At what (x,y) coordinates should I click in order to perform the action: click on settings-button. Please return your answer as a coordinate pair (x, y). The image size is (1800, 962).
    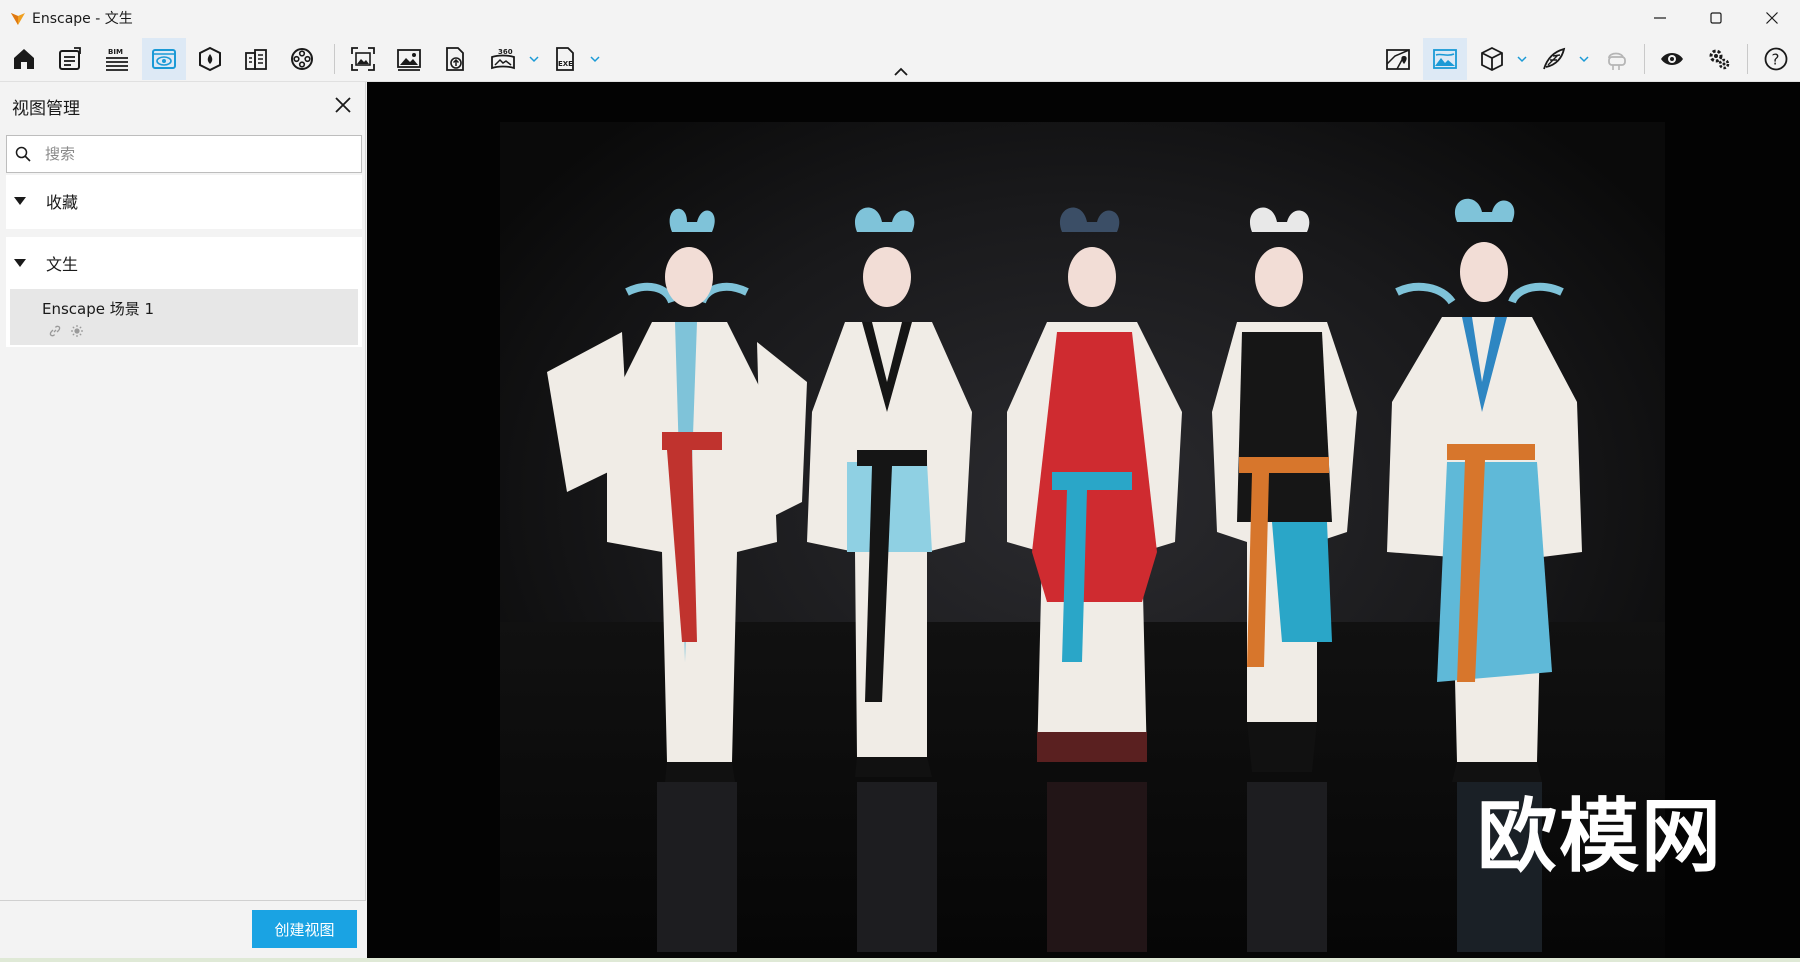
    Looking at the image, I should click on (1719, 59).